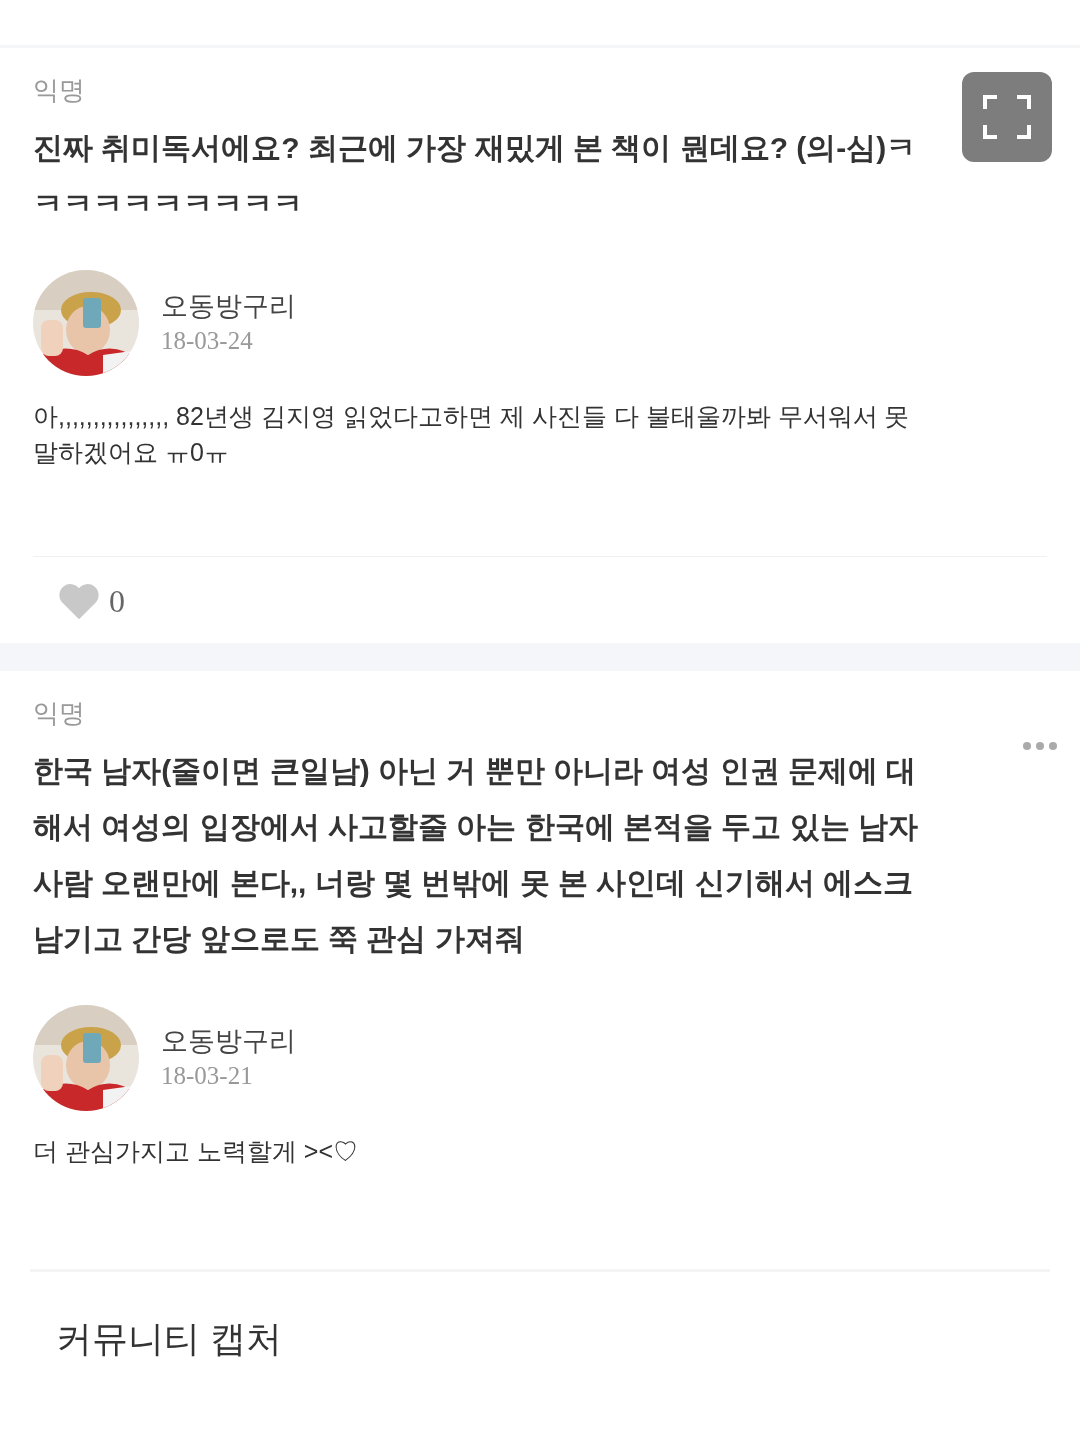  Describe the element at coordinates (476, 855) in the screenshot. I see `question-text: 한국 남자(줄이면 큰일남) 아닌 거 뿐만 아니라 여성 인권 문제에 대해서 여성의 입장에서 사고할줄 아는 한국에 본적을 두고 있는 남자 사람 오랜만에 본다,, 너랑 몇 번밖에 못 본 사인데 신기해서 에스크 남기고 간당 앞으로도 쭉 관심 가져줘` at that location.